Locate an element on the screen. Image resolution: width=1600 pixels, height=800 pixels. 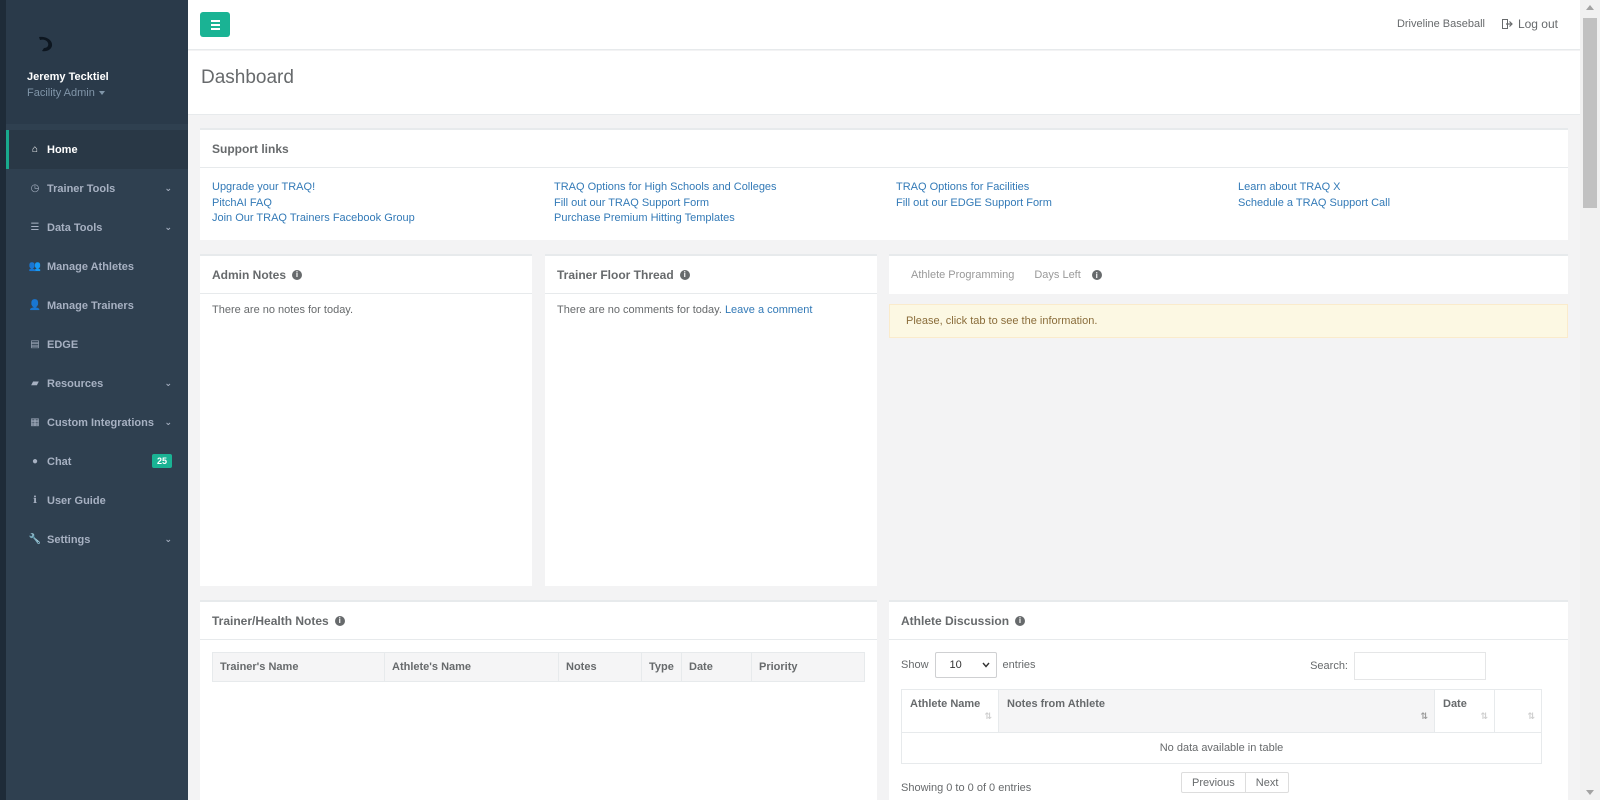
column-header-date: Date ⇅ is located at coordinates (1465, 711).